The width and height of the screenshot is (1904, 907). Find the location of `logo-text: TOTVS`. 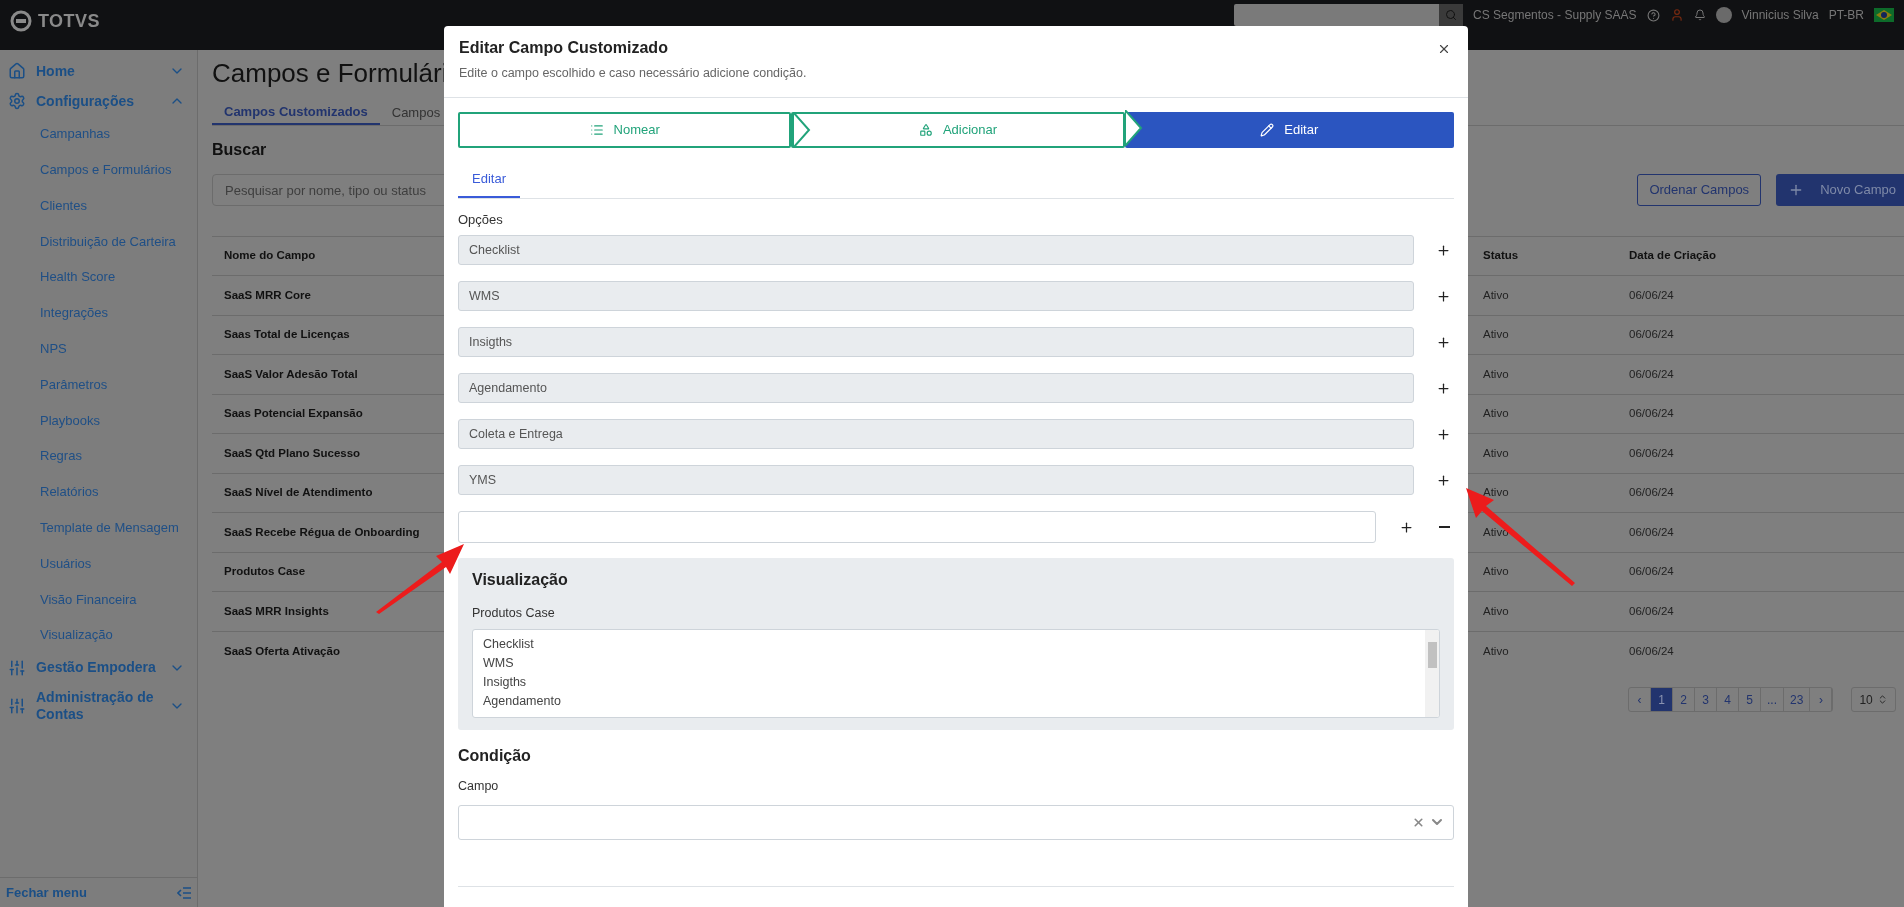

logo-text: TOTVS is located at coordinates (69, 21).